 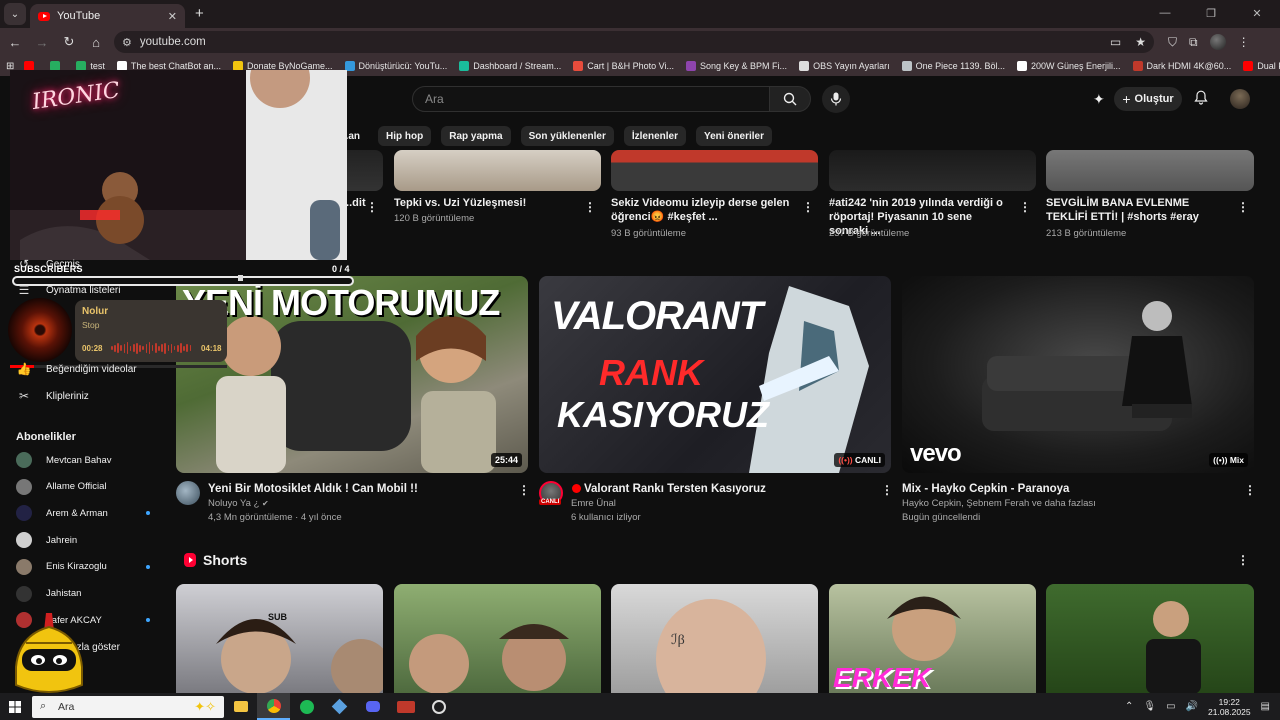 I want to click on sidebar-item-playlists: ☰ Oynatma listeleri, so click(x=68, y=290).